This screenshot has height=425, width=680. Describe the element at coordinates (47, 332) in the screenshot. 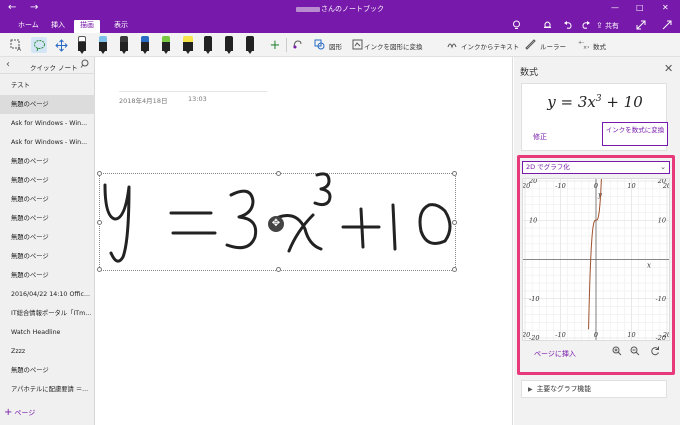

I see `page-item: Watch Headline` at that location.